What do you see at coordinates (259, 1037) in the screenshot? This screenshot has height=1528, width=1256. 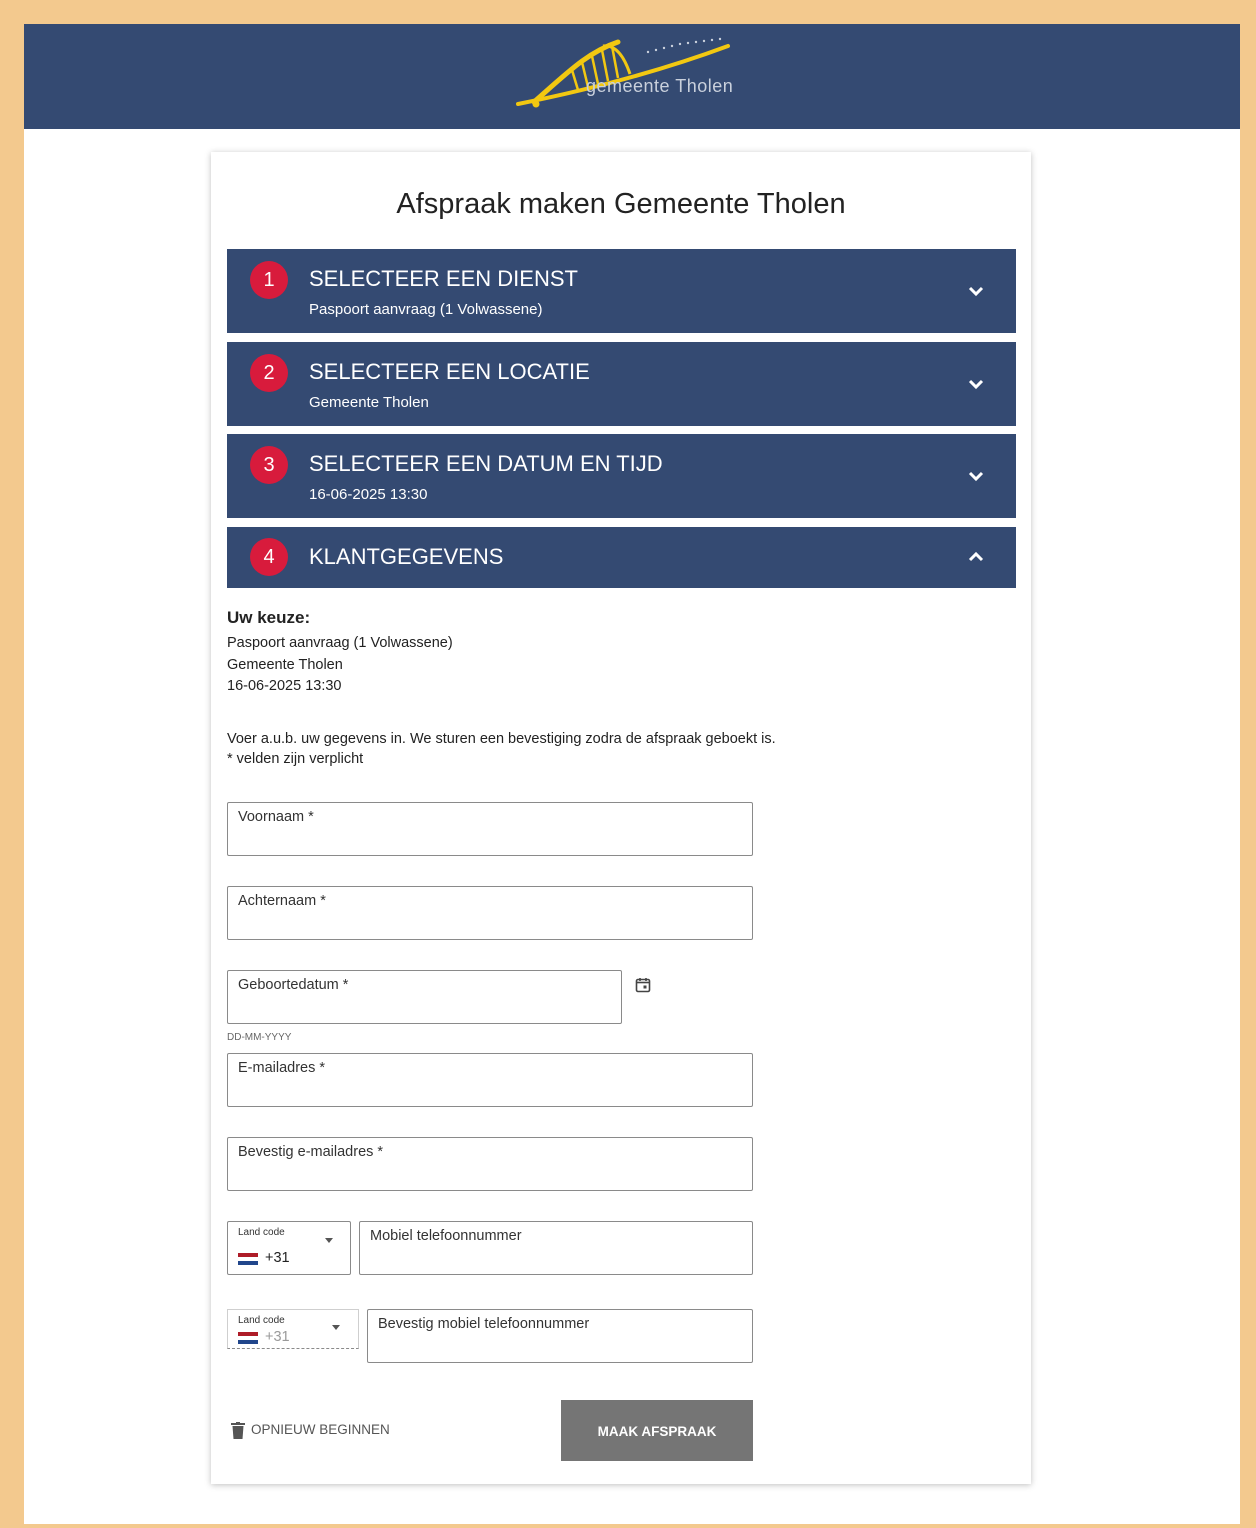 I see `birthdate-format-hint: DD-MM-YYYY` at bounding box center [259, 1037].